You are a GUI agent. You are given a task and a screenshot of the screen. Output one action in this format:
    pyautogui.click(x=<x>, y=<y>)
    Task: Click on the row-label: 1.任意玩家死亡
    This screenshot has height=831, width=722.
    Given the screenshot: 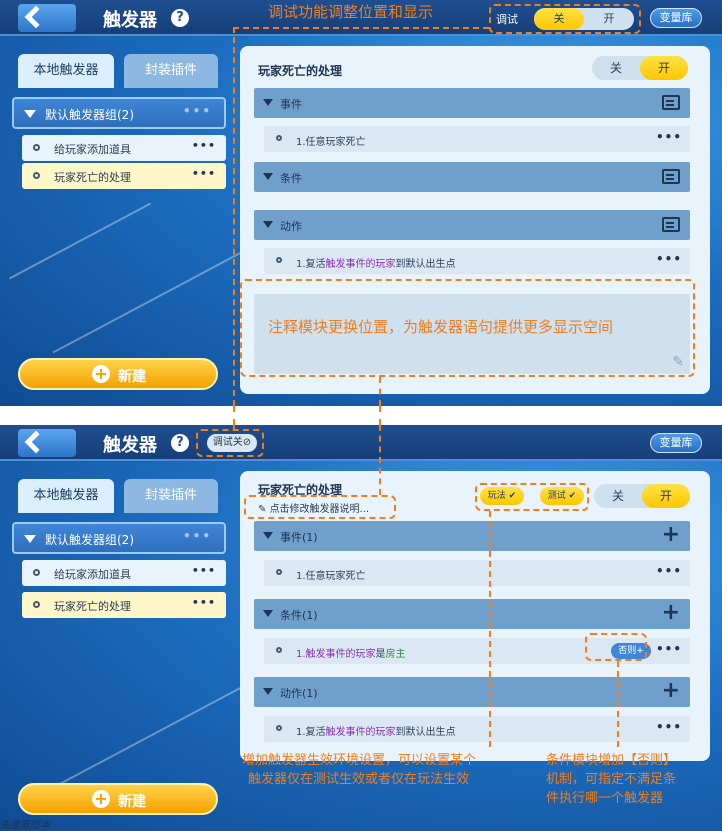 What is the action you would take?
    pyautogui.click(x=331, y=576)
    